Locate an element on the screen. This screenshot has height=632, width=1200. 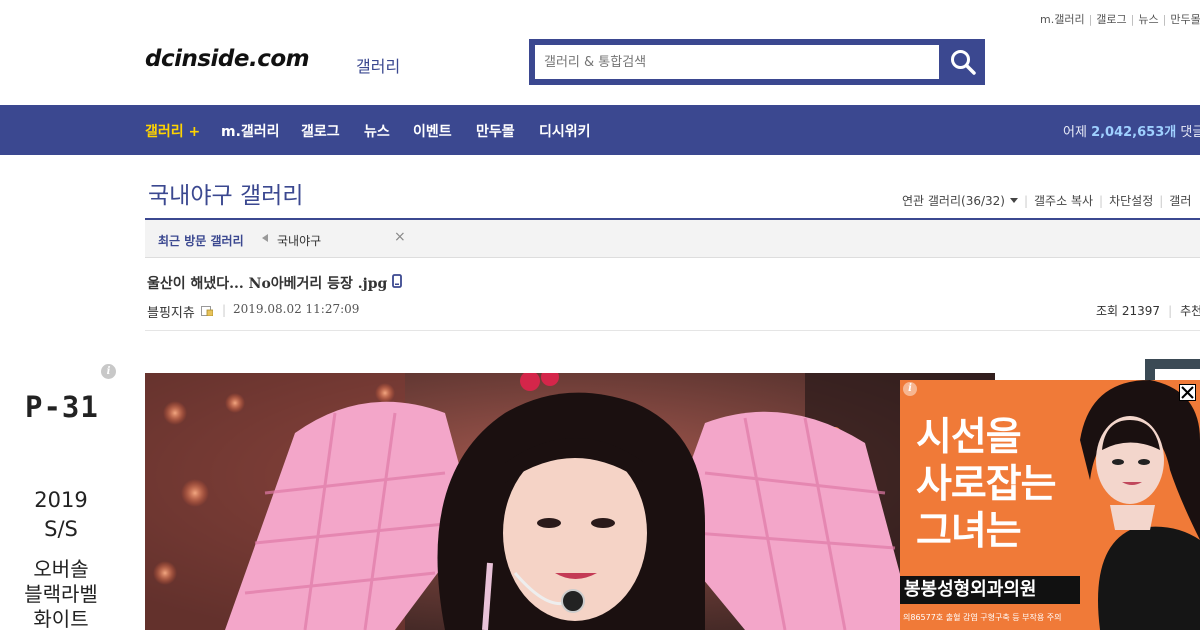
ad-headline-line: 사로잡는 is located at coordinates (986, 484).